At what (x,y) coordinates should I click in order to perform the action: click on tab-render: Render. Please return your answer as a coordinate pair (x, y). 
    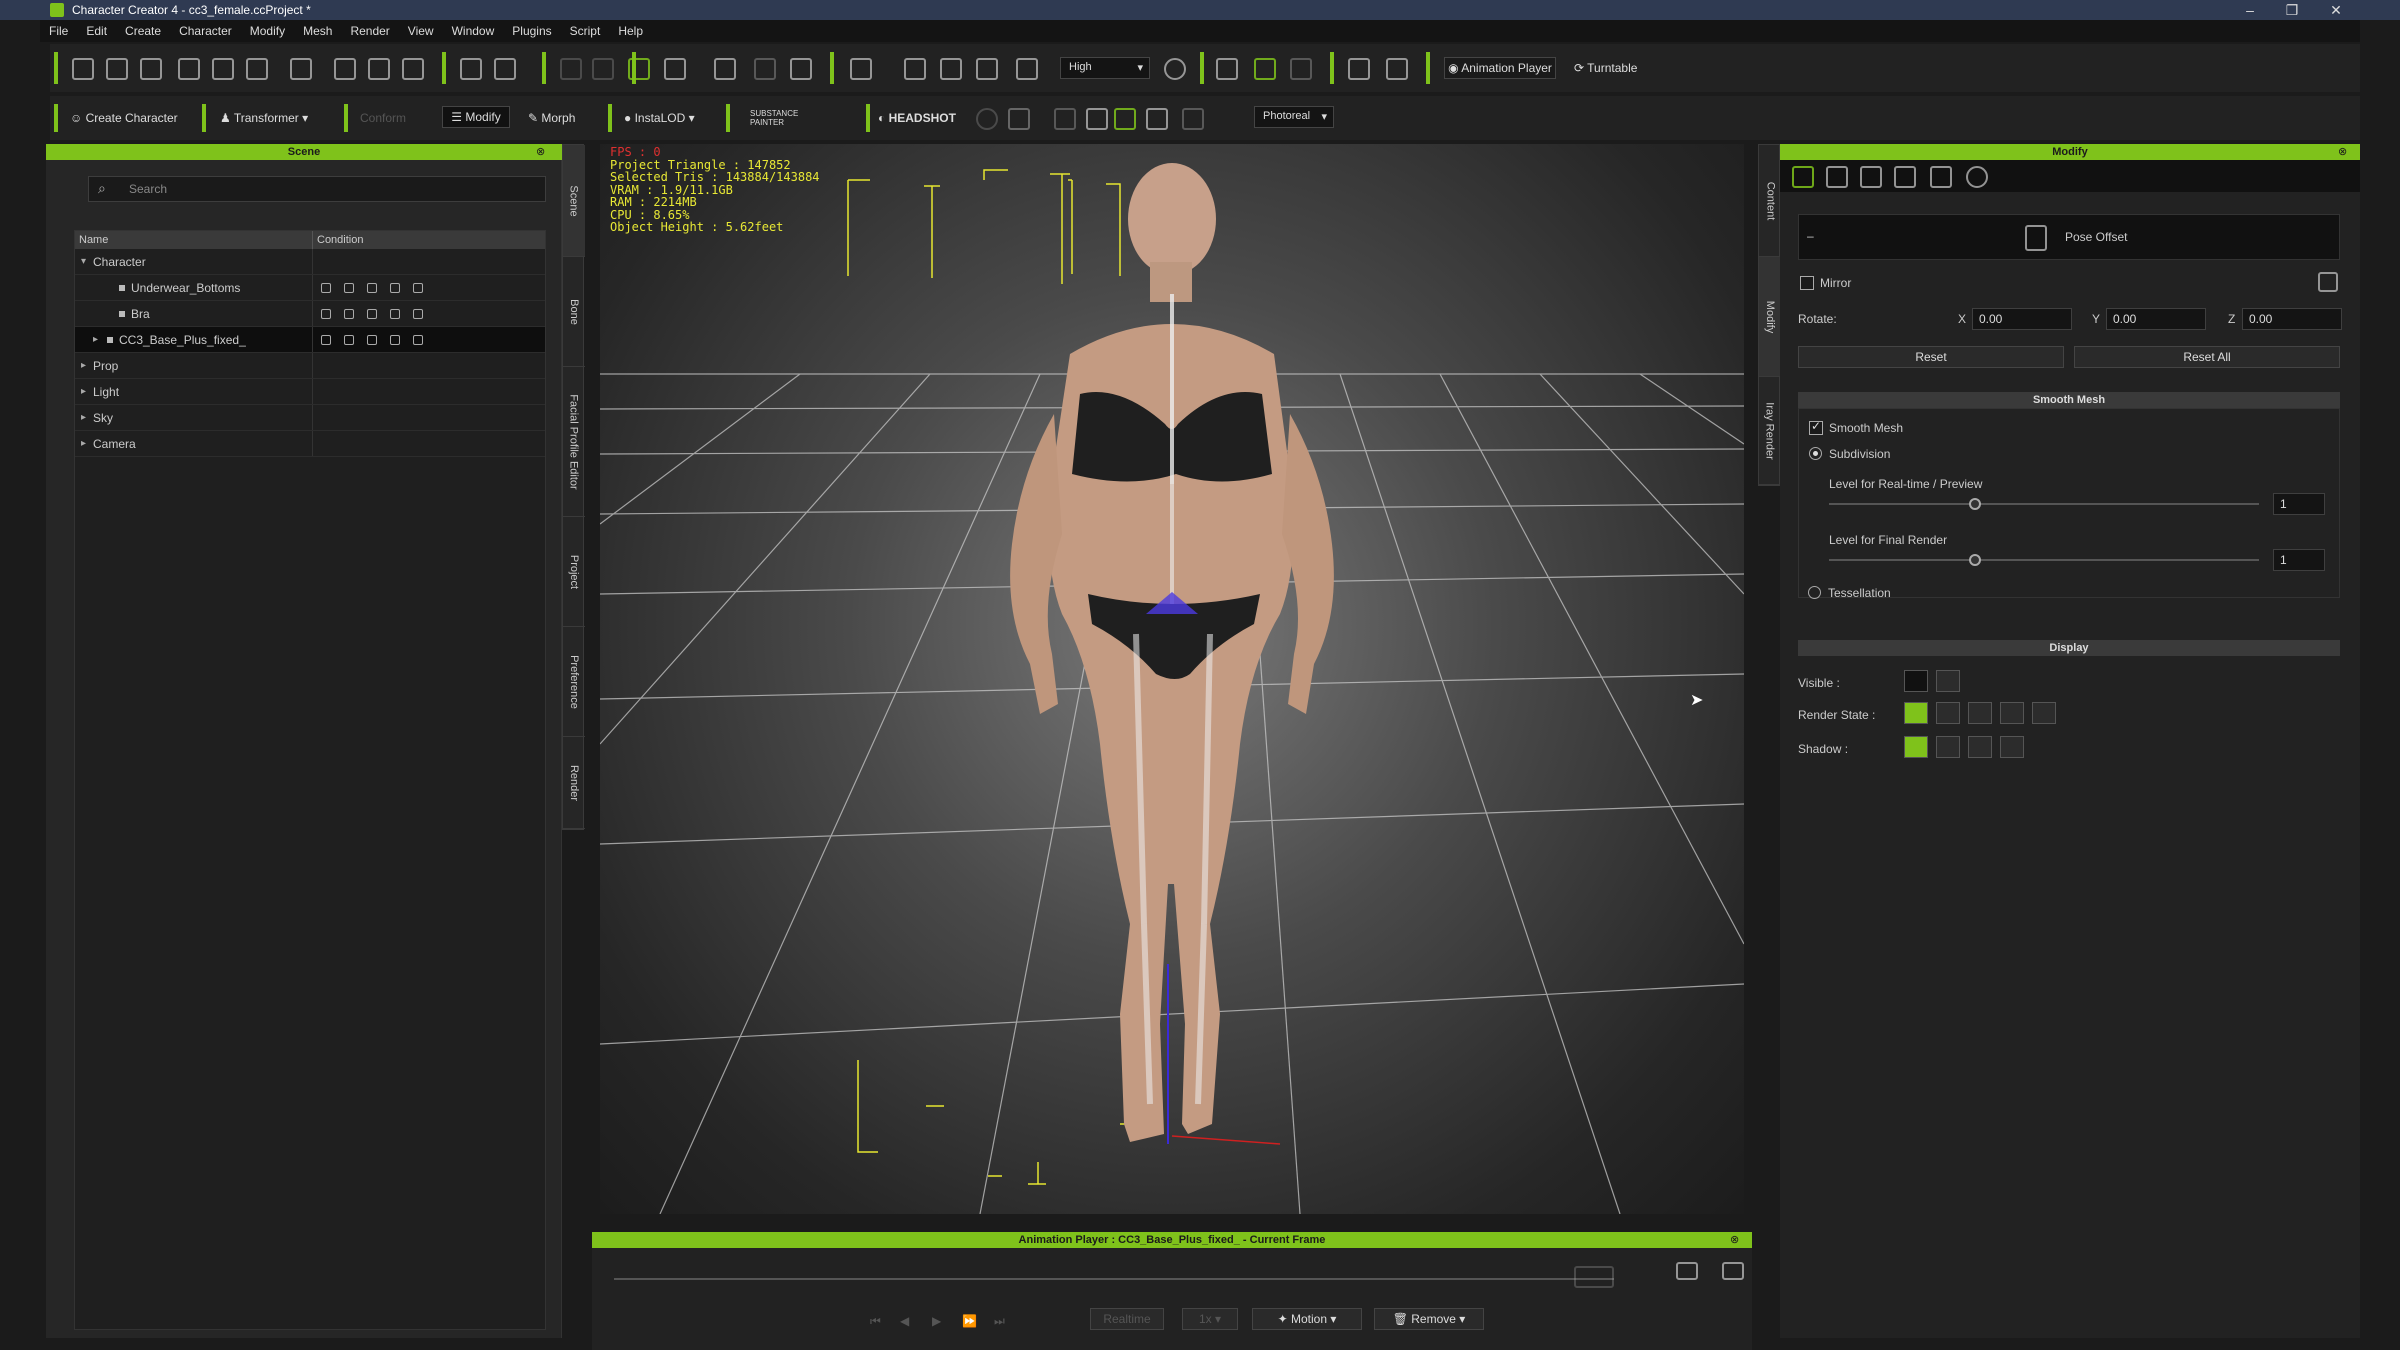
    Looking at the image, I should click on (574, 783).